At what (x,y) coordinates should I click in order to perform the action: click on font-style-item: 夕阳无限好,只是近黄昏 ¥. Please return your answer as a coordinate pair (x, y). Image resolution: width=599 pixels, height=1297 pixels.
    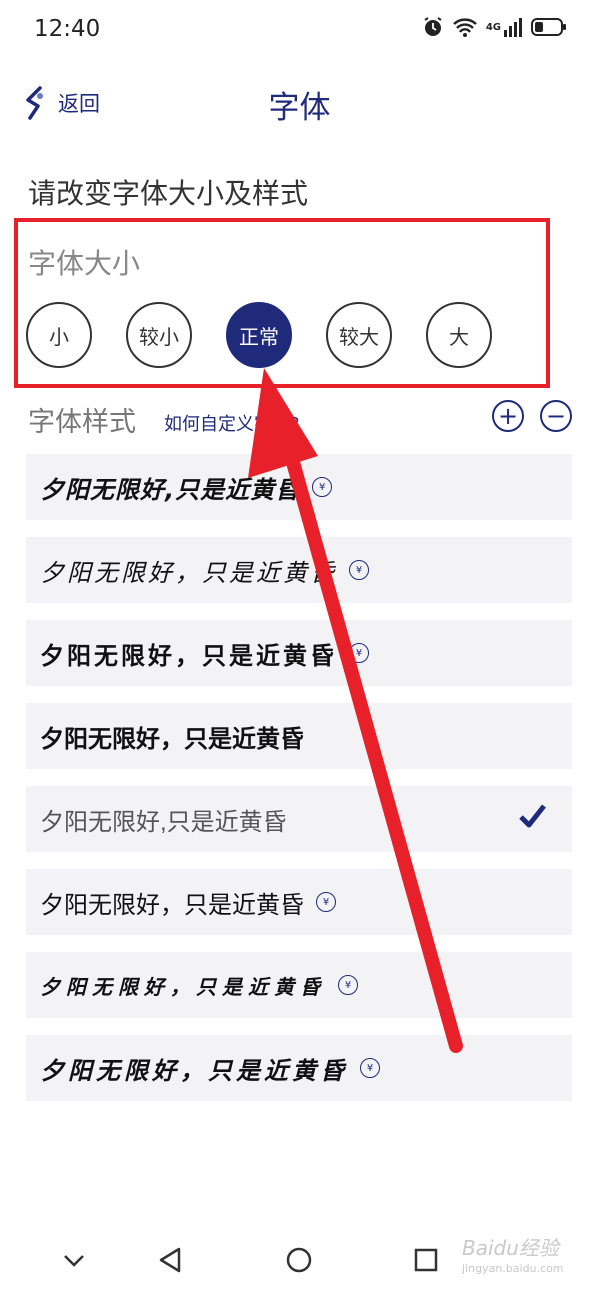
    Looking at the image, I should click on (299, 487).